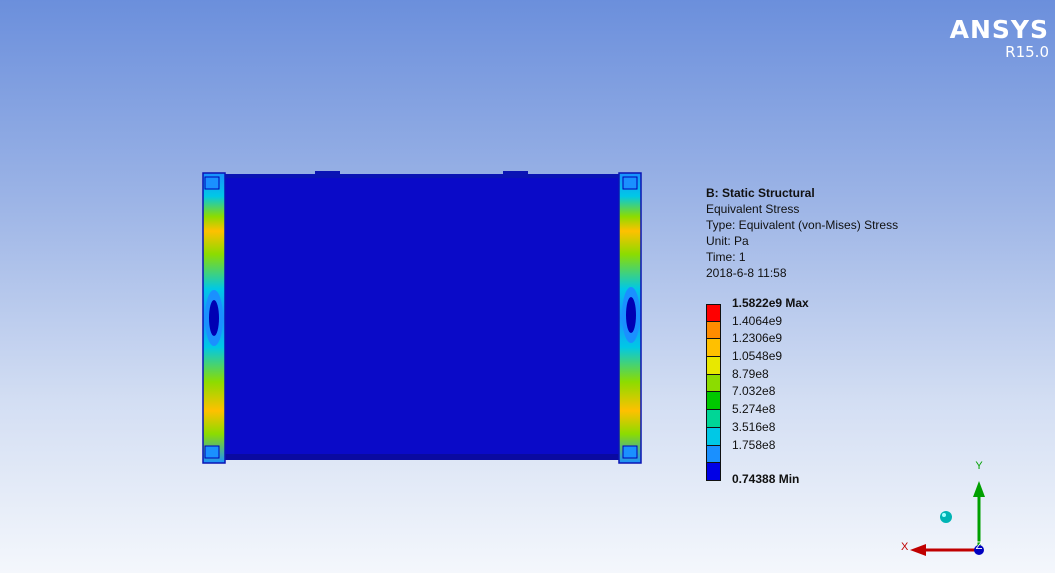  What do you see at coordinates (802, 225) in the screenshot?
I see `result-line: Type: Equivalent (von-Mises) Stress` at bounding box center [802, 225].